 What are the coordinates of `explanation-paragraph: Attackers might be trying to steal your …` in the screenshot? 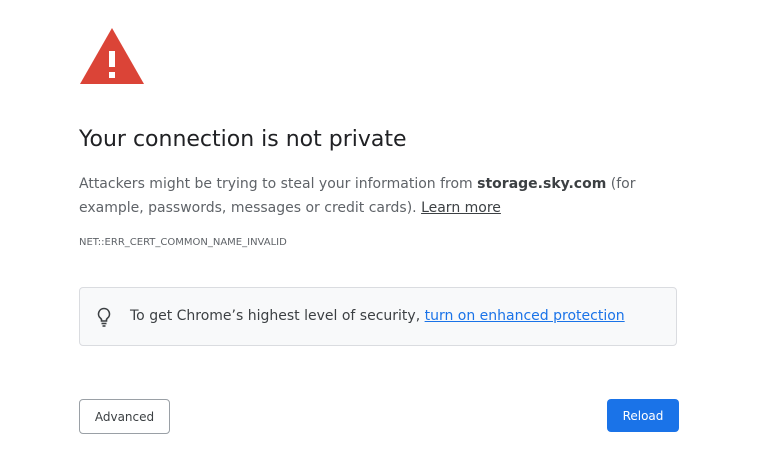 It's located at (379, 196).